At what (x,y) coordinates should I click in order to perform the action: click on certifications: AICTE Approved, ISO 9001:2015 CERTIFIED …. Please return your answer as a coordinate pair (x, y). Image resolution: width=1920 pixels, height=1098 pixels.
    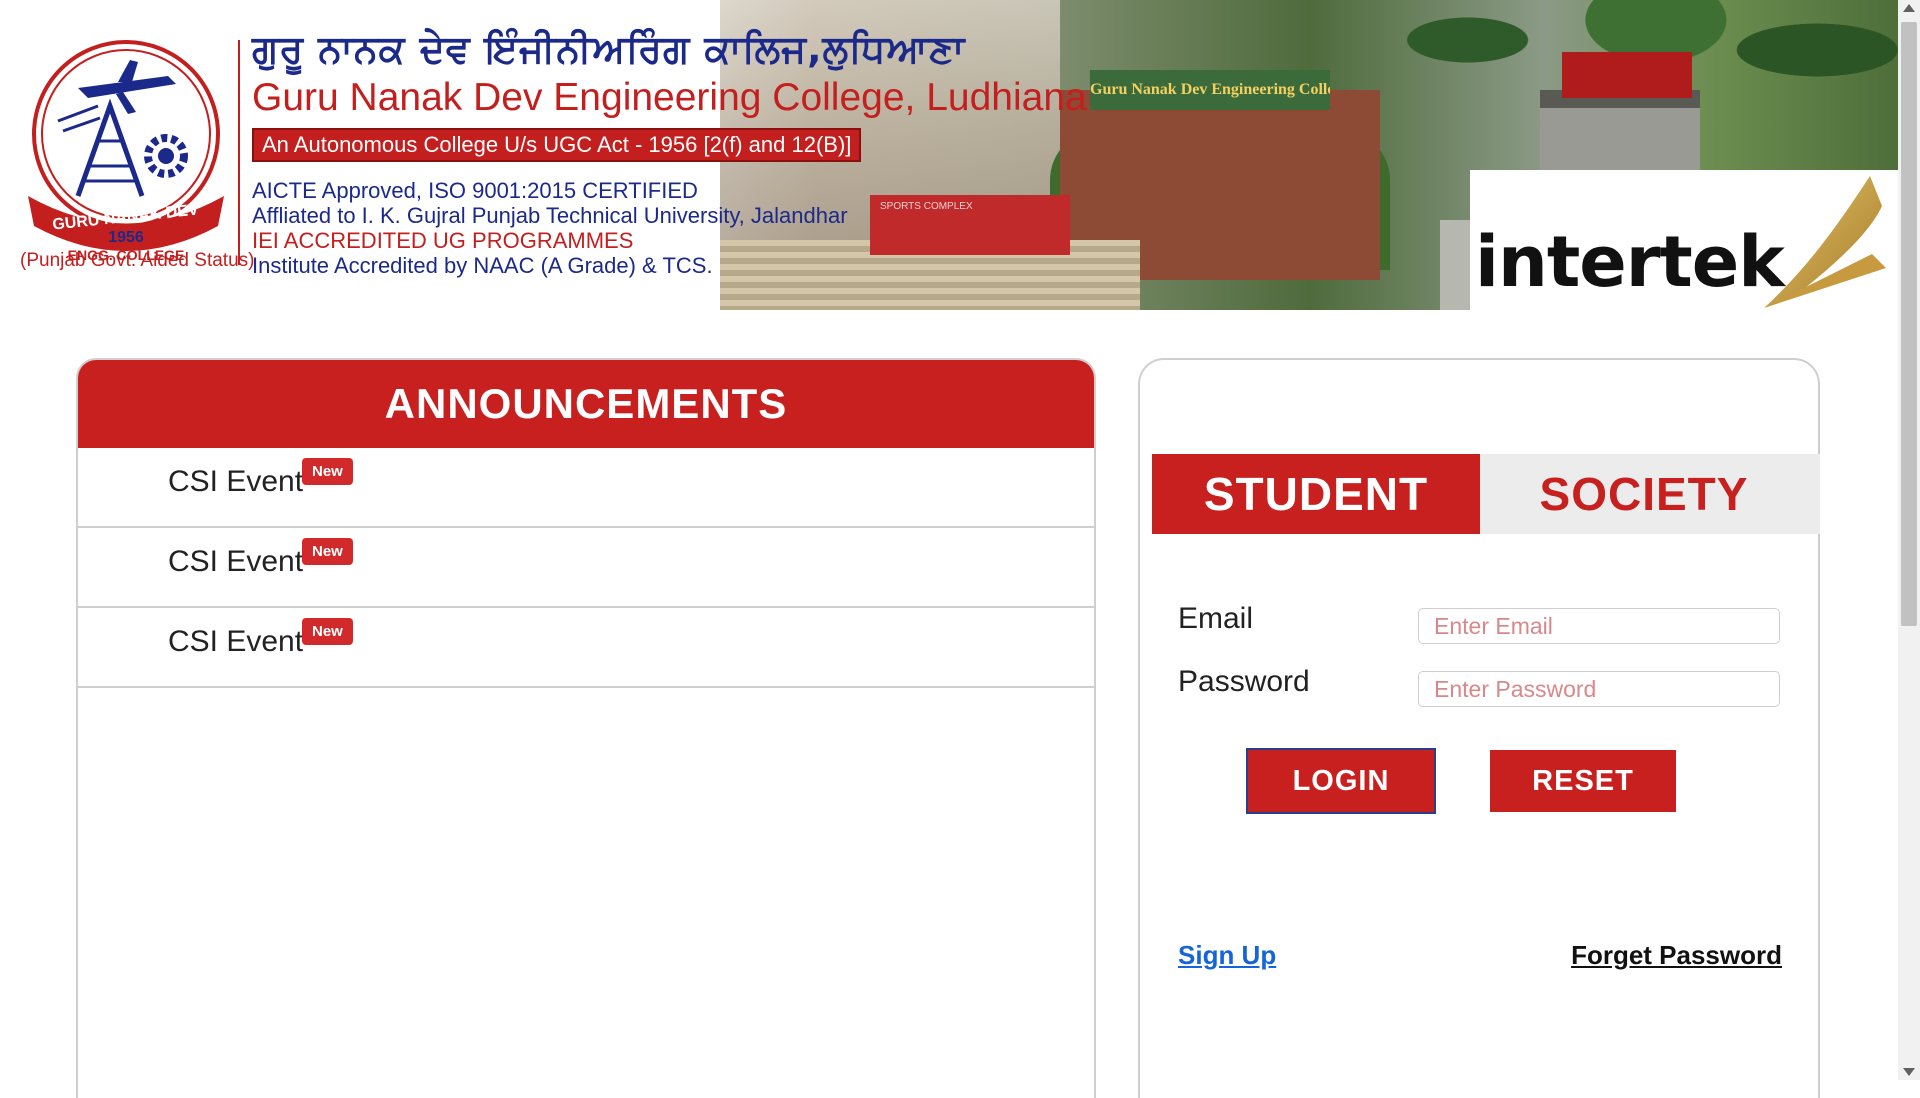
    Looking at the image, I should click on (692, 228).